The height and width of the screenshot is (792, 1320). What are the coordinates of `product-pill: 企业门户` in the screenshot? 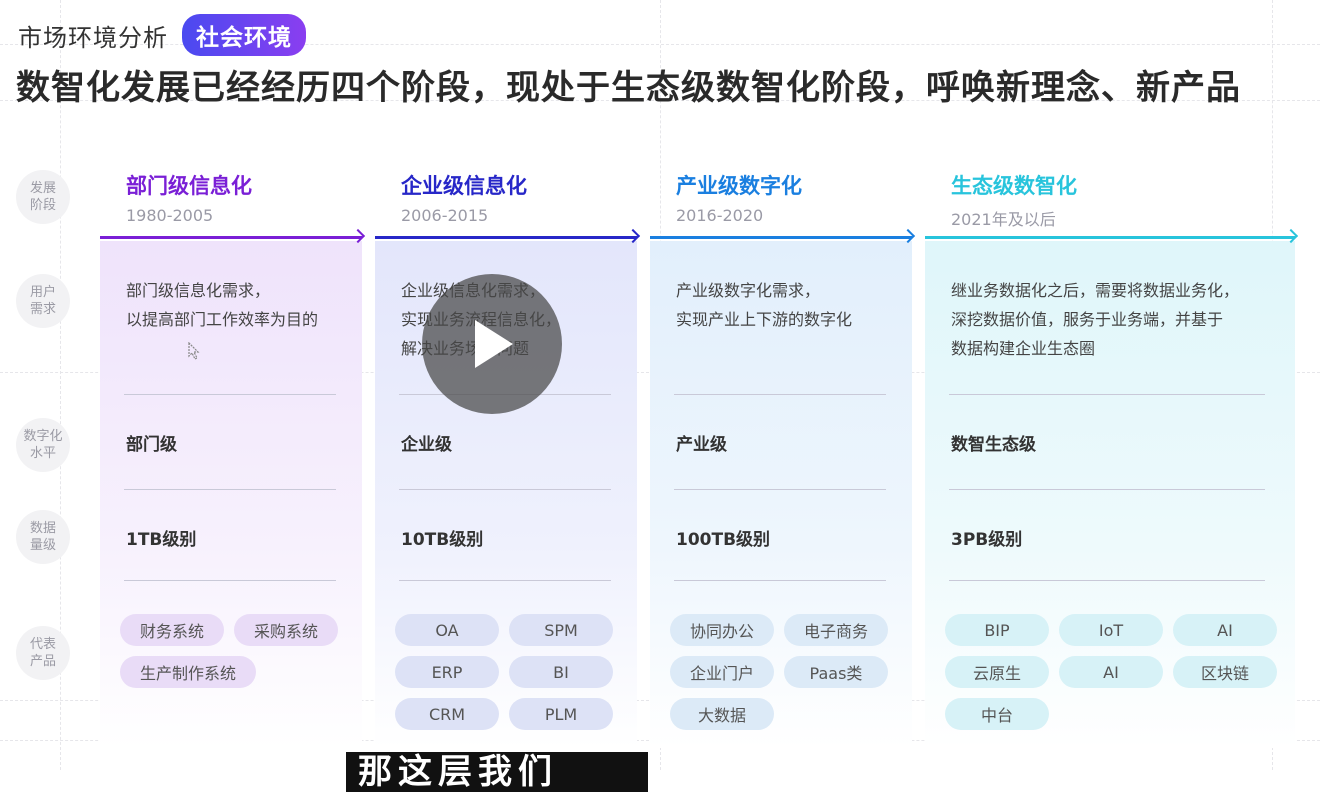 It's located at (722, 672).